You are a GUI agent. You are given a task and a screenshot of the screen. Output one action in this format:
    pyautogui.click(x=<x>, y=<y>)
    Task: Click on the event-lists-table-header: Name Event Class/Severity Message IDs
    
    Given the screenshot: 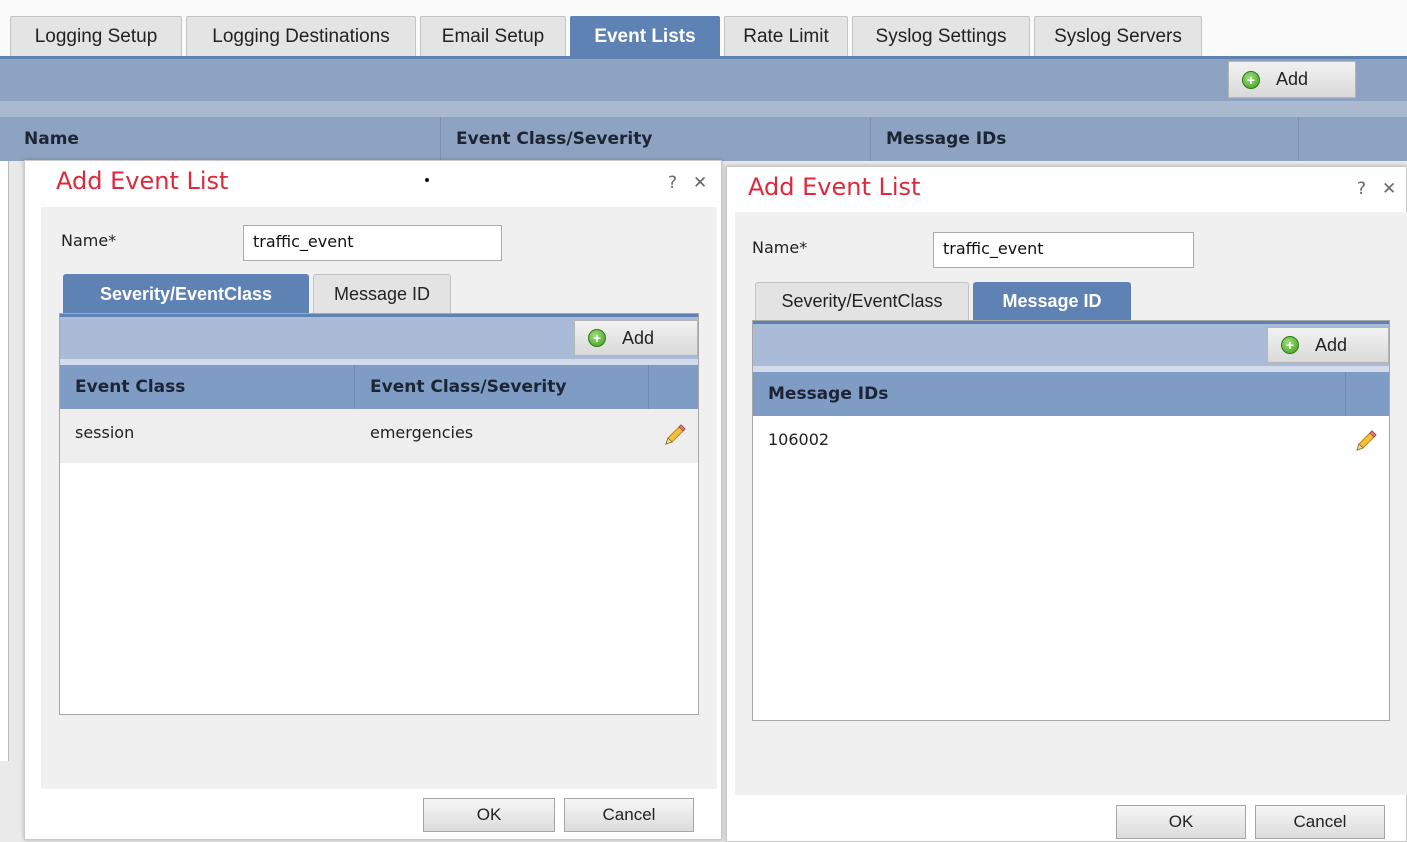 What is the action you would take?
    pyautogui.click(x=703, y=139)
    